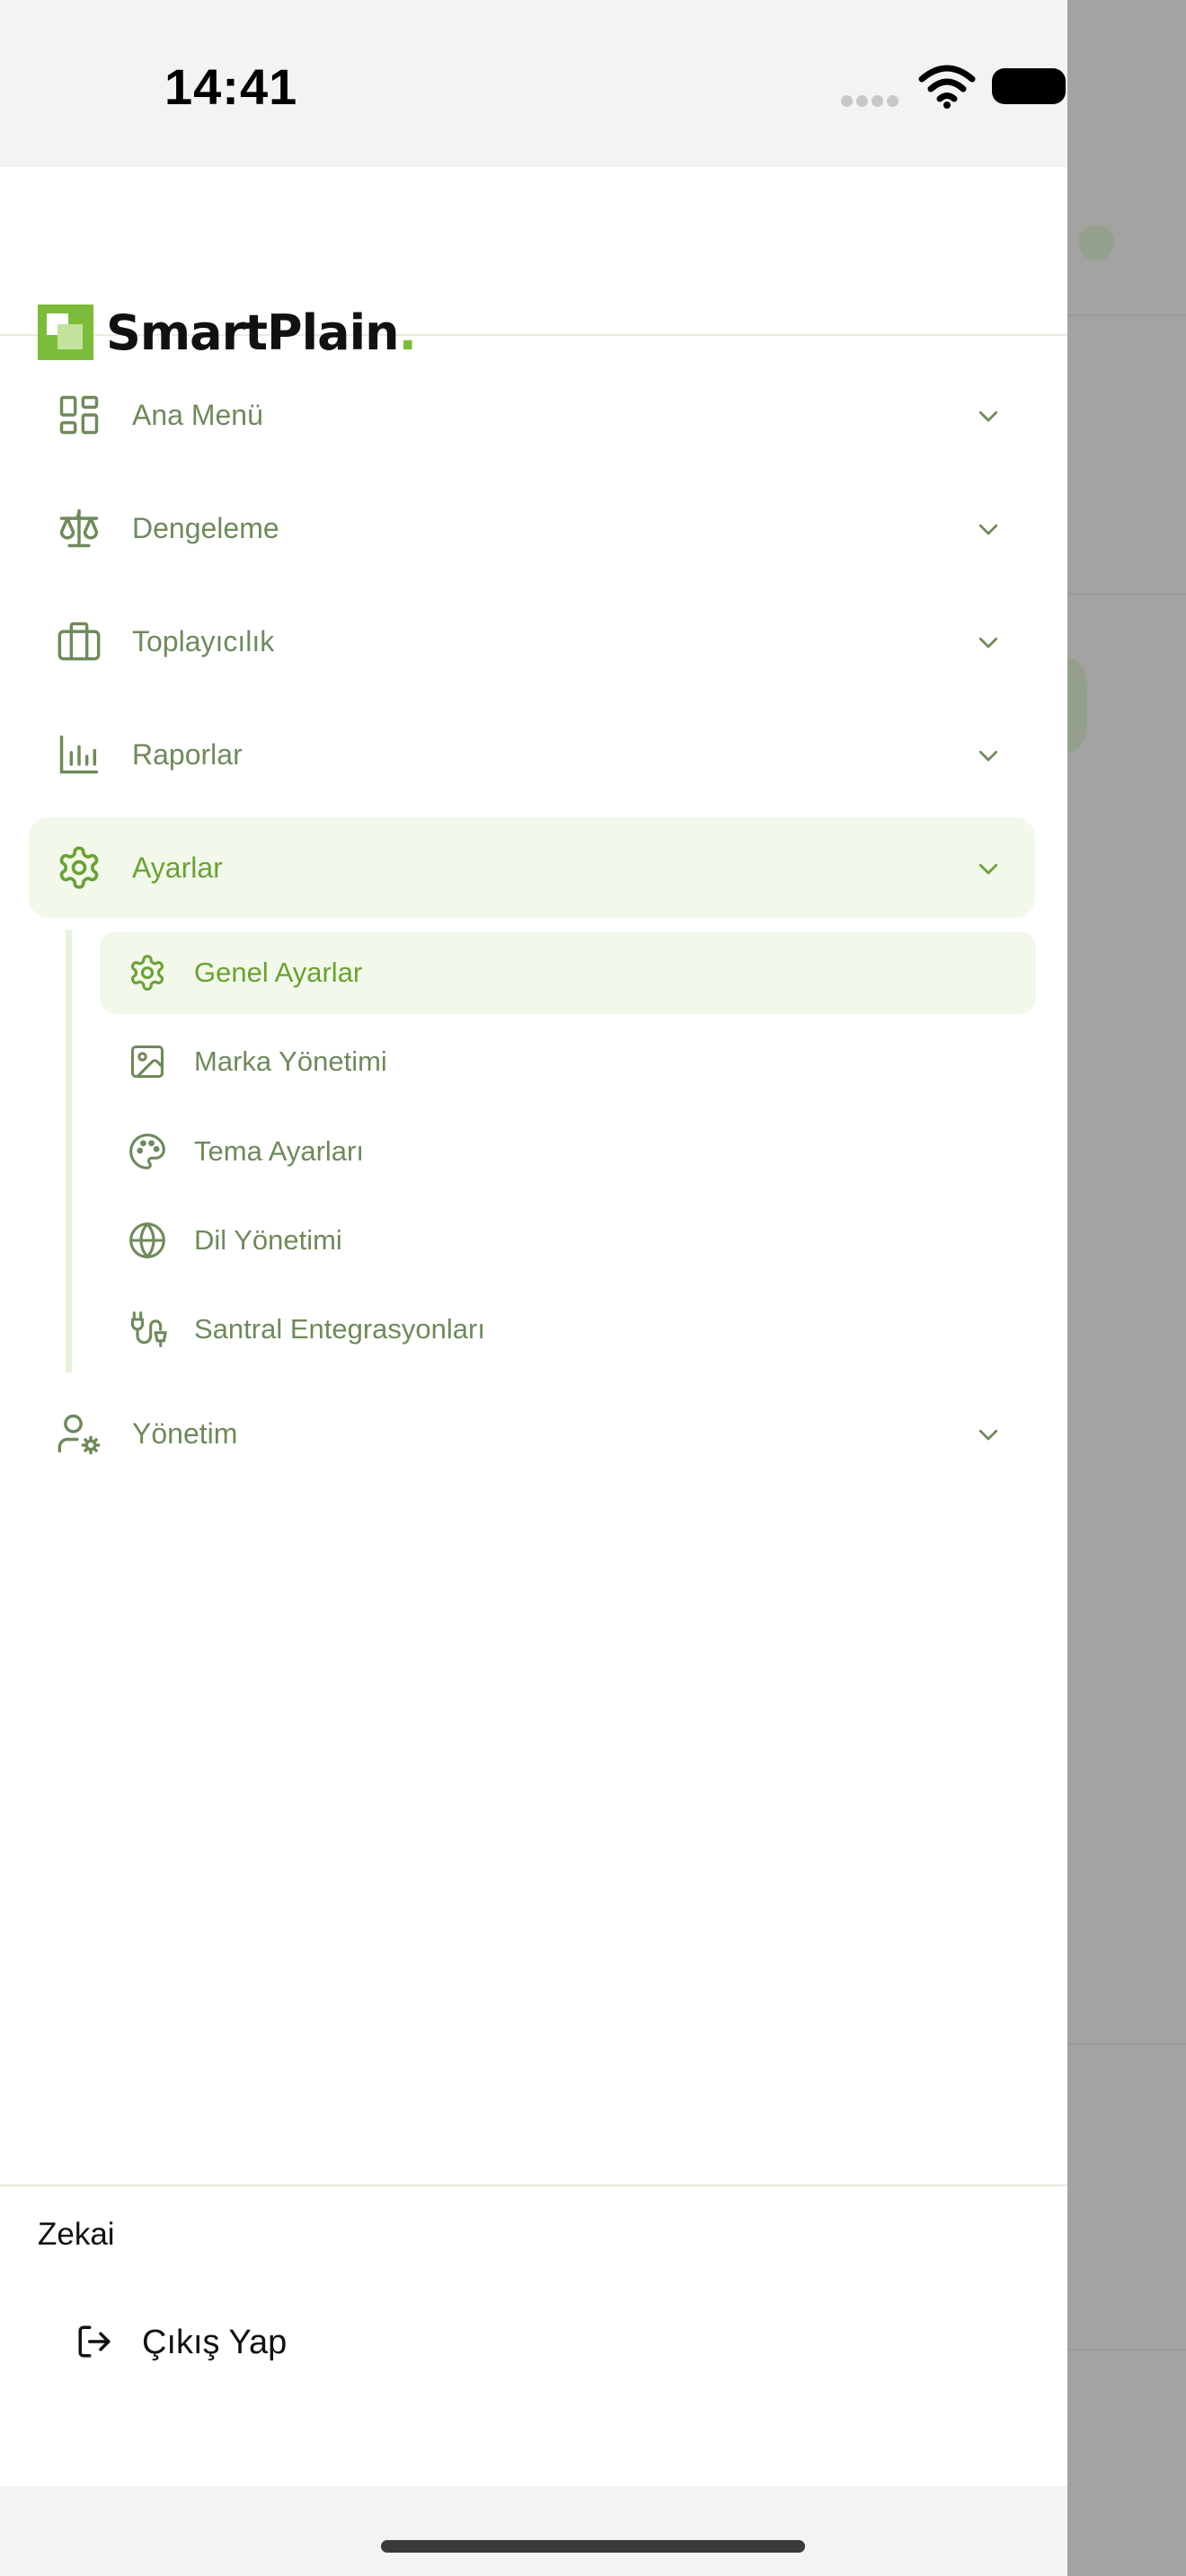 This screenshot has width=1186, height=2576. I want to click on menu-item-ayarlar: Ayarlar, so click(532, 867).